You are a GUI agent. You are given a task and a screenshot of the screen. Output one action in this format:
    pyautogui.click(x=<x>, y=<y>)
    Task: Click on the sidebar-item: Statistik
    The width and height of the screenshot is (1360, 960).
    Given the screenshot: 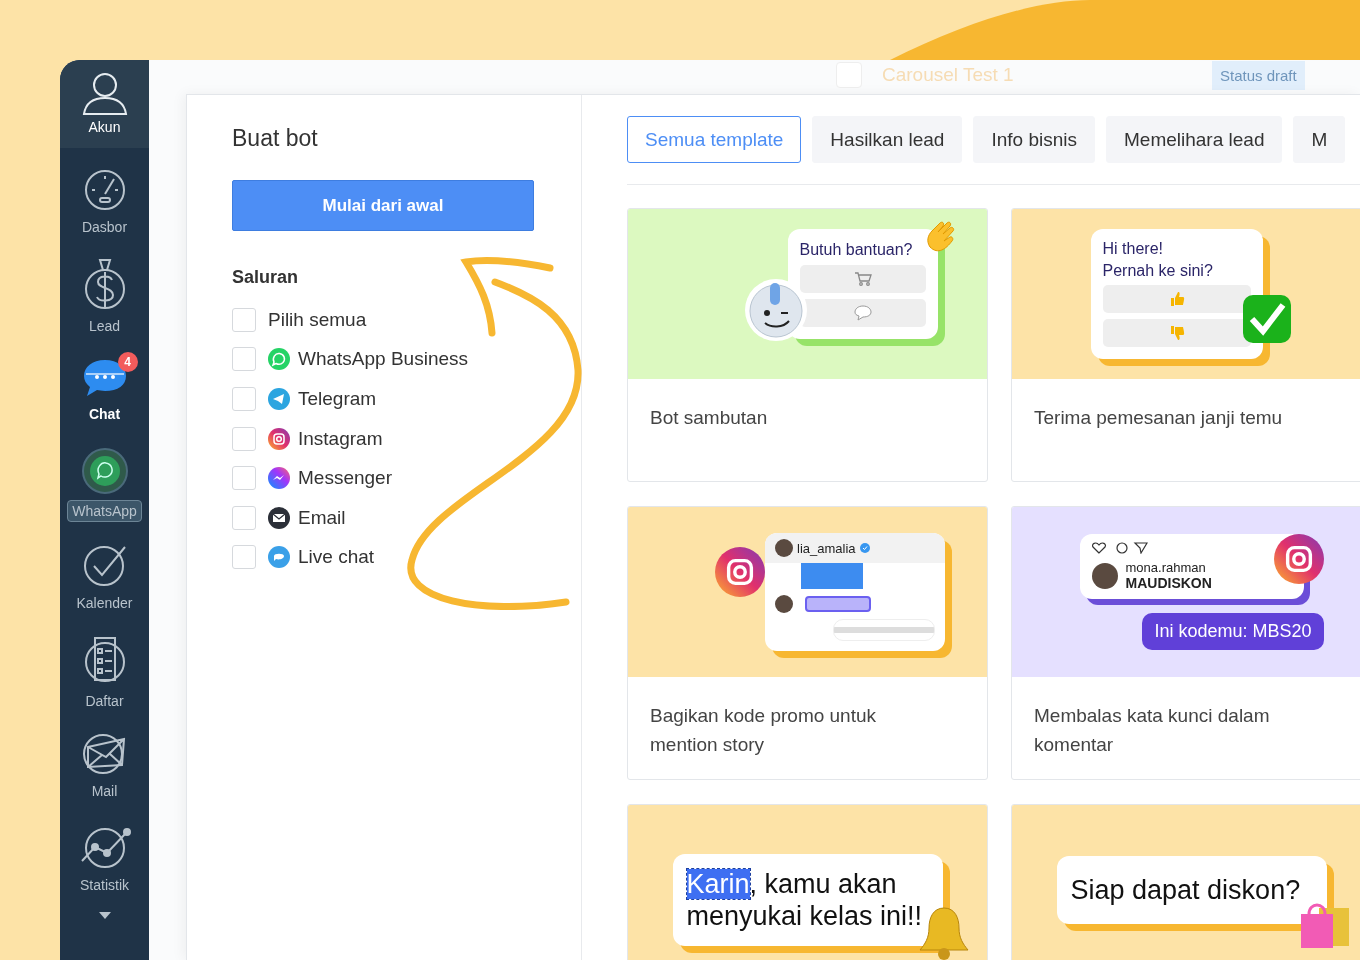 What is the action you would take?
    pyautogui.click(x=104, y=861)
    